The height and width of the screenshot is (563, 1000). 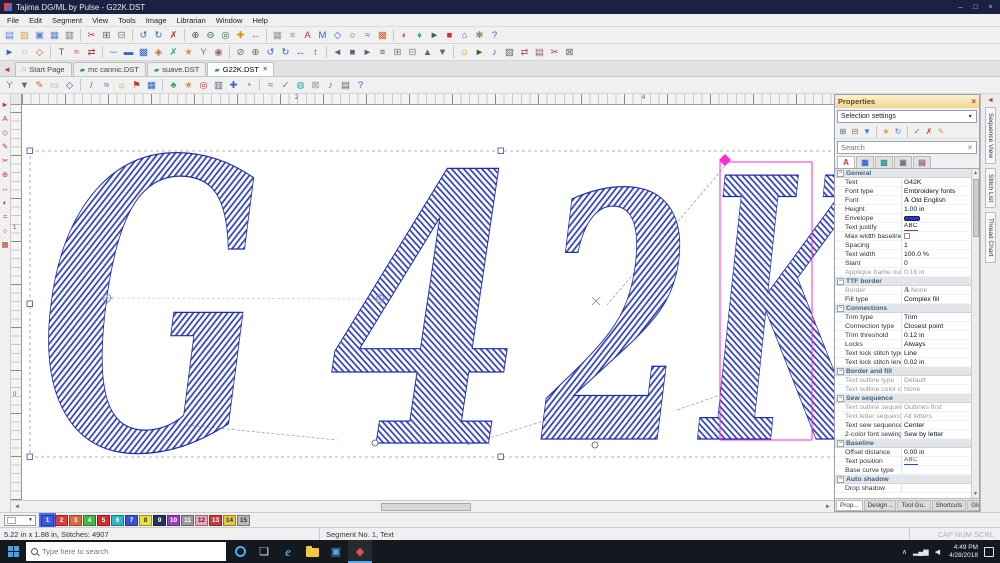 I want to click on property-value-font: A Old English, so click(x=936, y=200).